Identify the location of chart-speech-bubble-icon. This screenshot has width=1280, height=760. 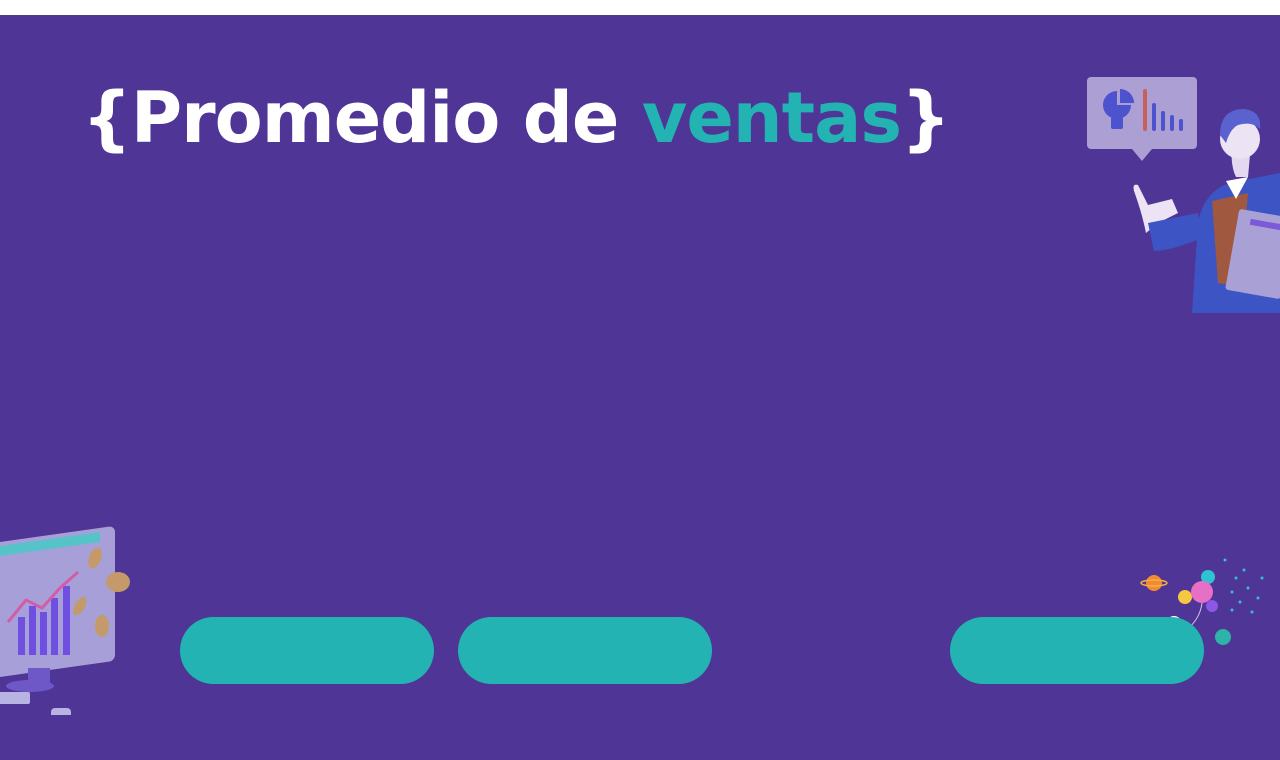
(1142, 119).